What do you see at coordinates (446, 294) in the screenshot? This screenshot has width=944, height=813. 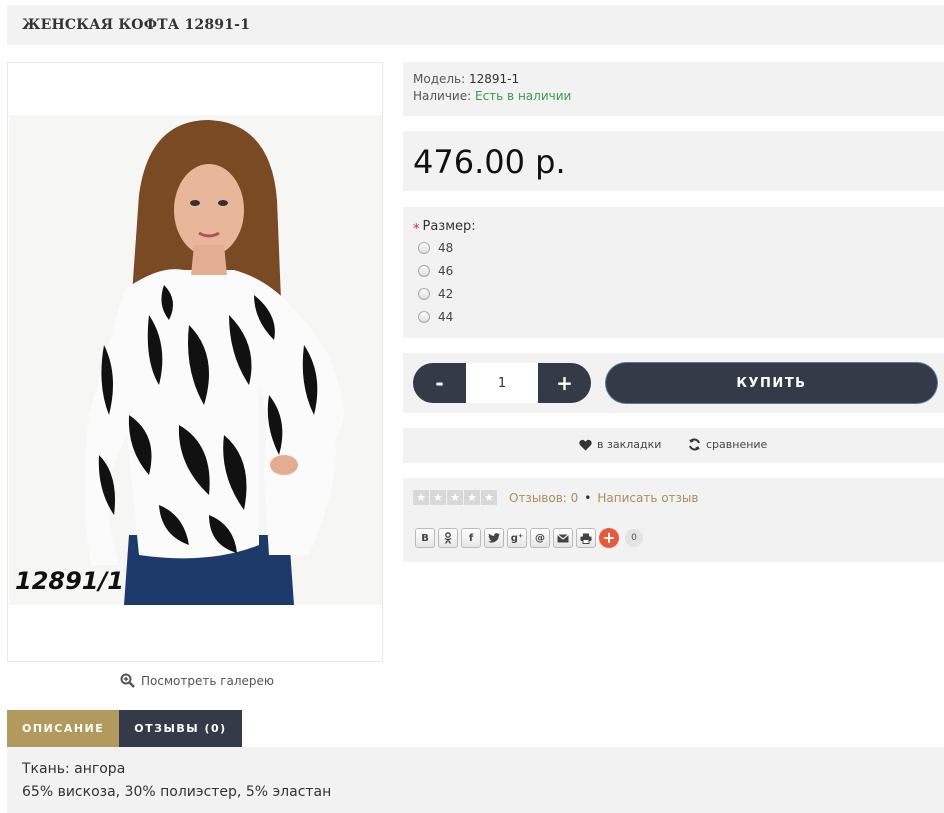 I see `size-value: 42` at bounding box center [446, 294].